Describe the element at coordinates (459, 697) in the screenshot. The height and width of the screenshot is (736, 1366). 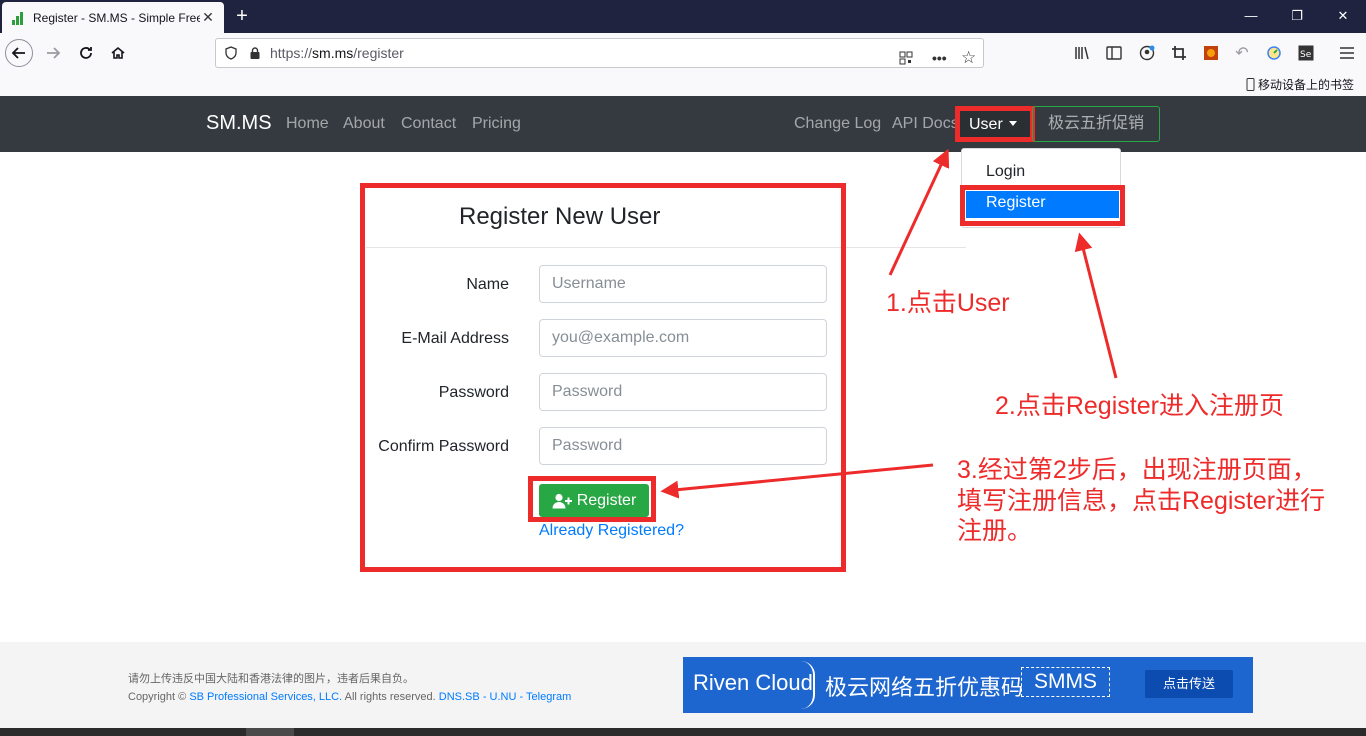
I see `footer-dns-sb-link: DNS.SB` at that location.